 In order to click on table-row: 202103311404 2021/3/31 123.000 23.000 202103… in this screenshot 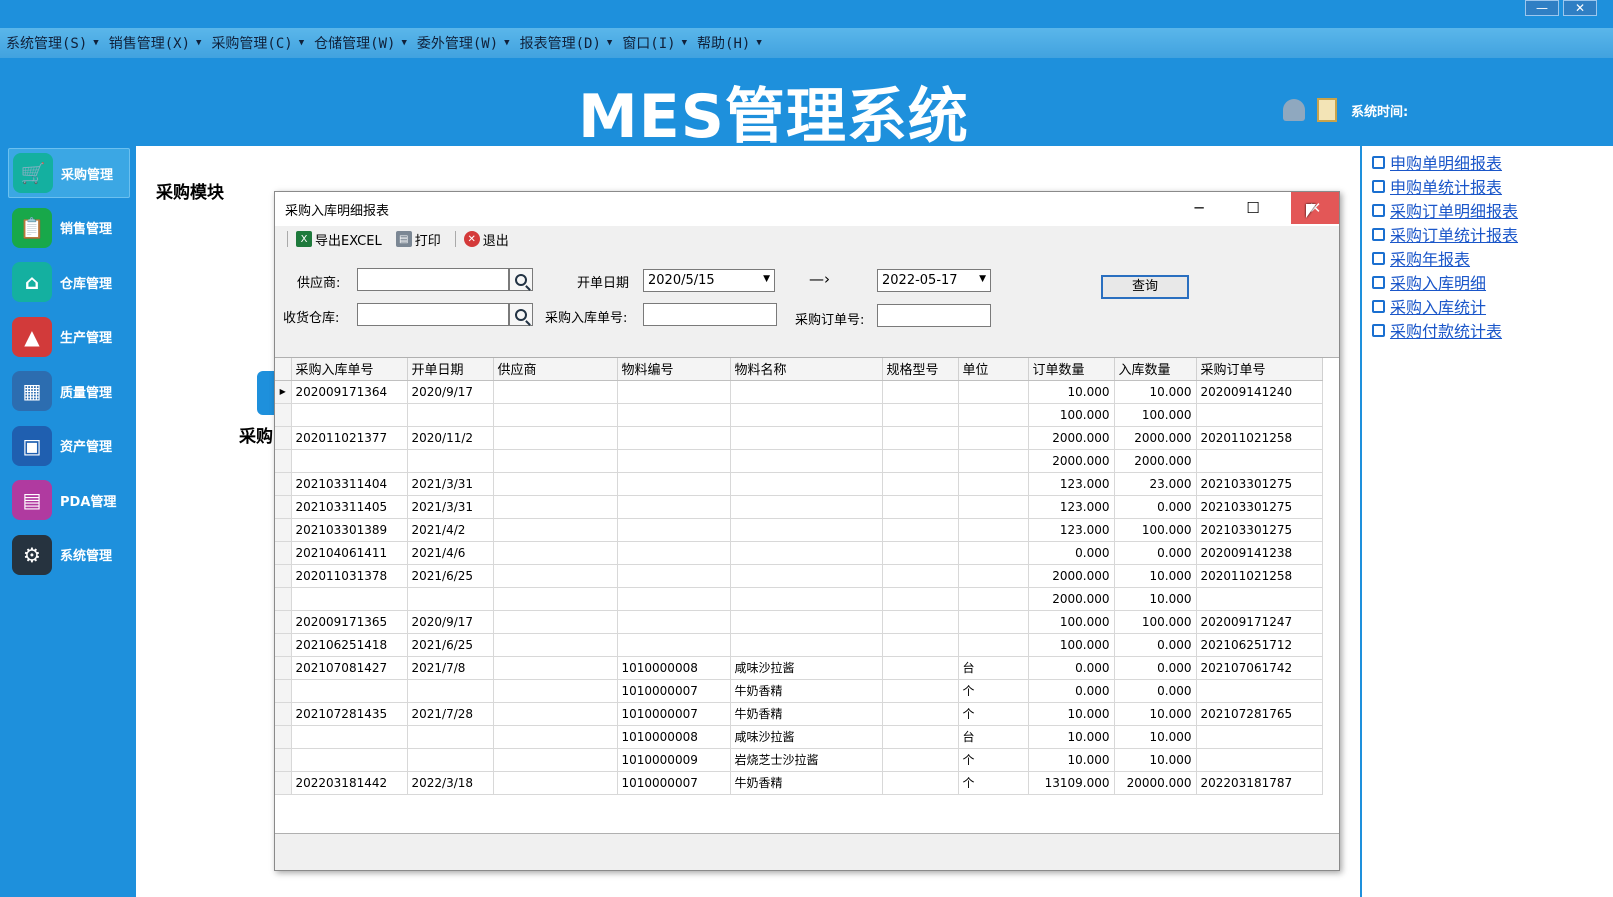, I will do `click(799, 484)`.